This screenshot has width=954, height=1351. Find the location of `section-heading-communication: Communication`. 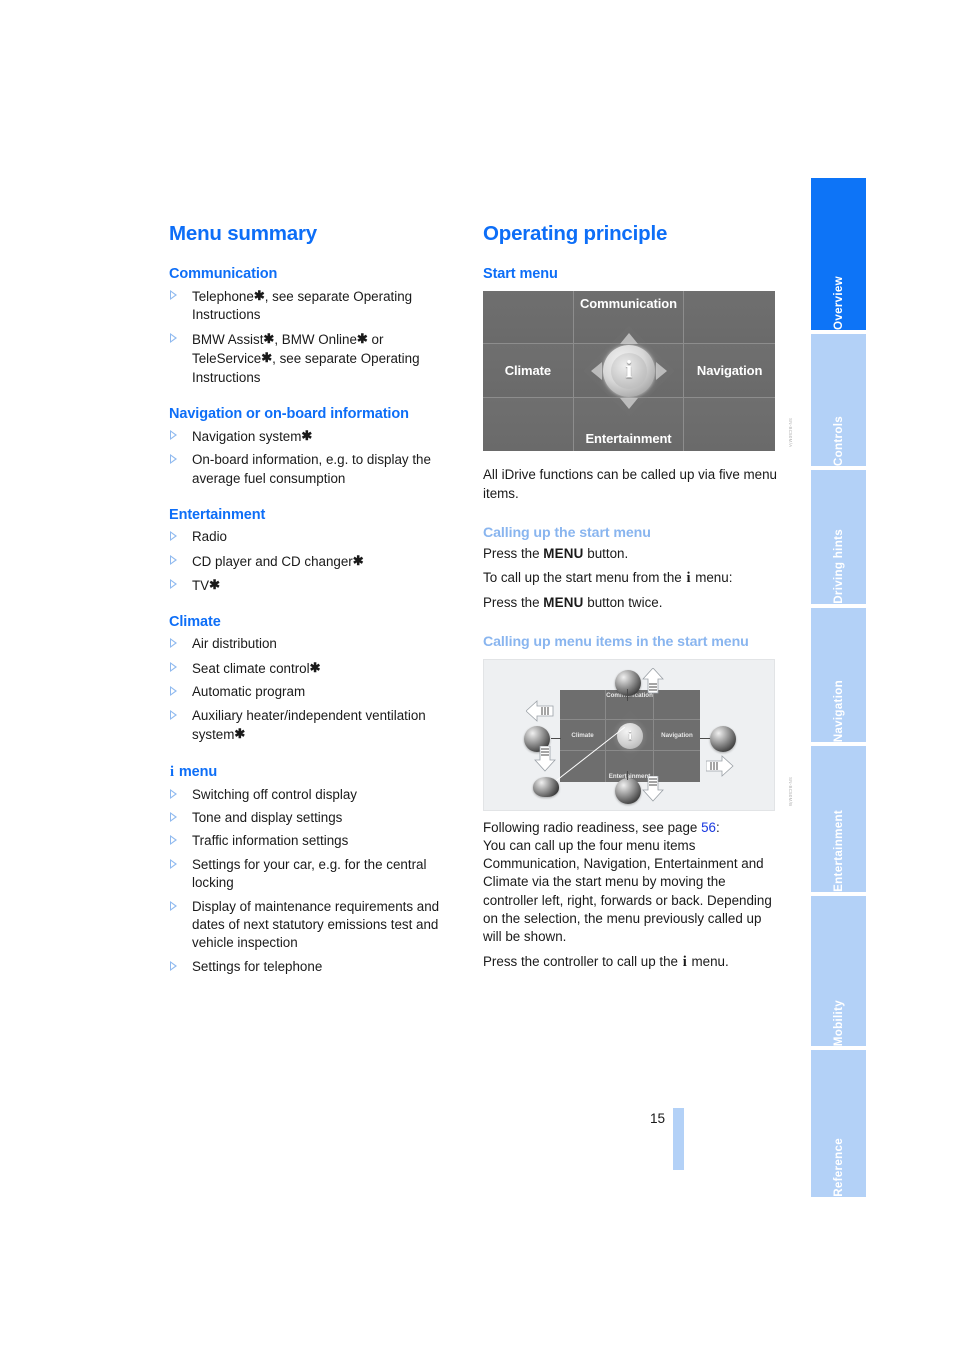

section-heading-communication: Communication is located at coordinates (223, 274).